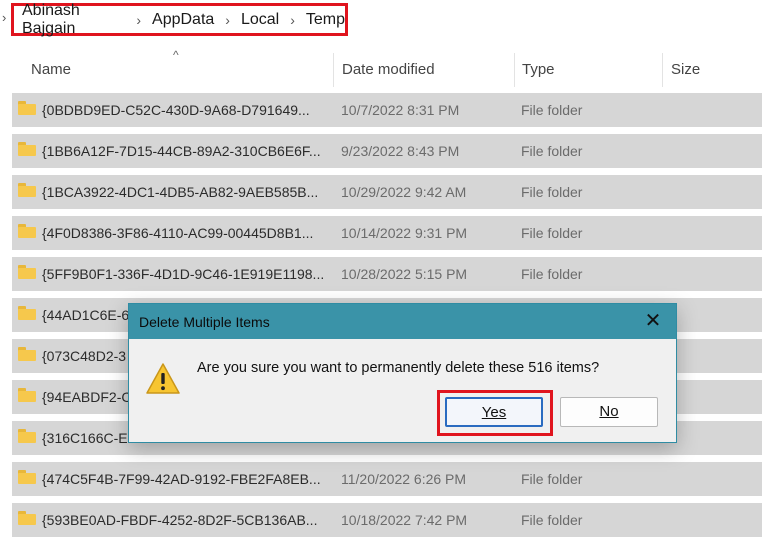 Image resolution: width=767 pixels, height=544 pixels. I want to click on item-date: 10/14/2022 9:31 PM, so click(404, 233).